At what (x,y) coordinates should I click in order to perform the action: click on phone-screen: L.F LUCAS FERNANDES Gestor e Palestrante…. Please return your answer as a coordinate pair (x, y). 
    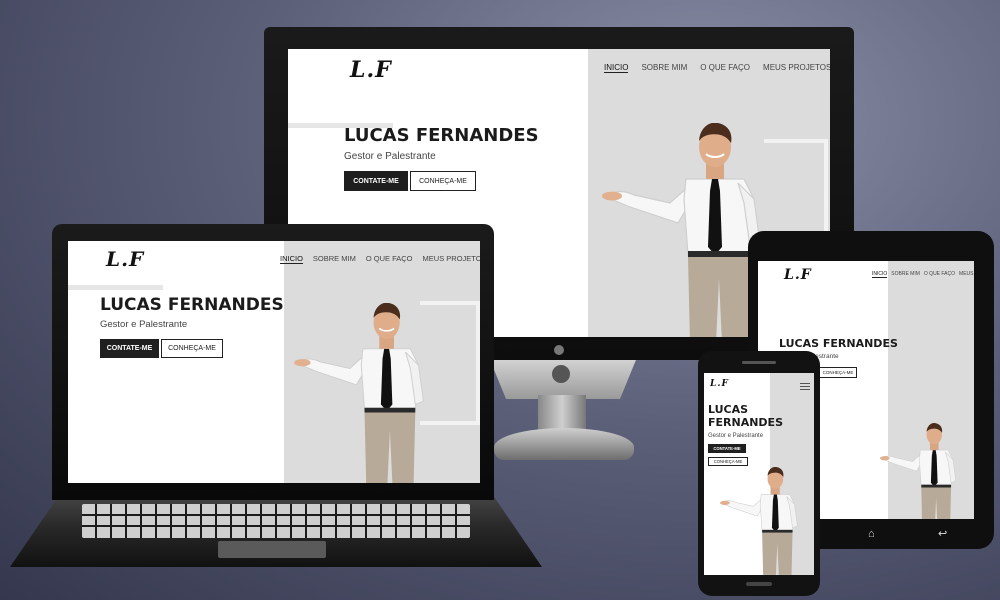
    Looking at the image, I should click on (759, 474).